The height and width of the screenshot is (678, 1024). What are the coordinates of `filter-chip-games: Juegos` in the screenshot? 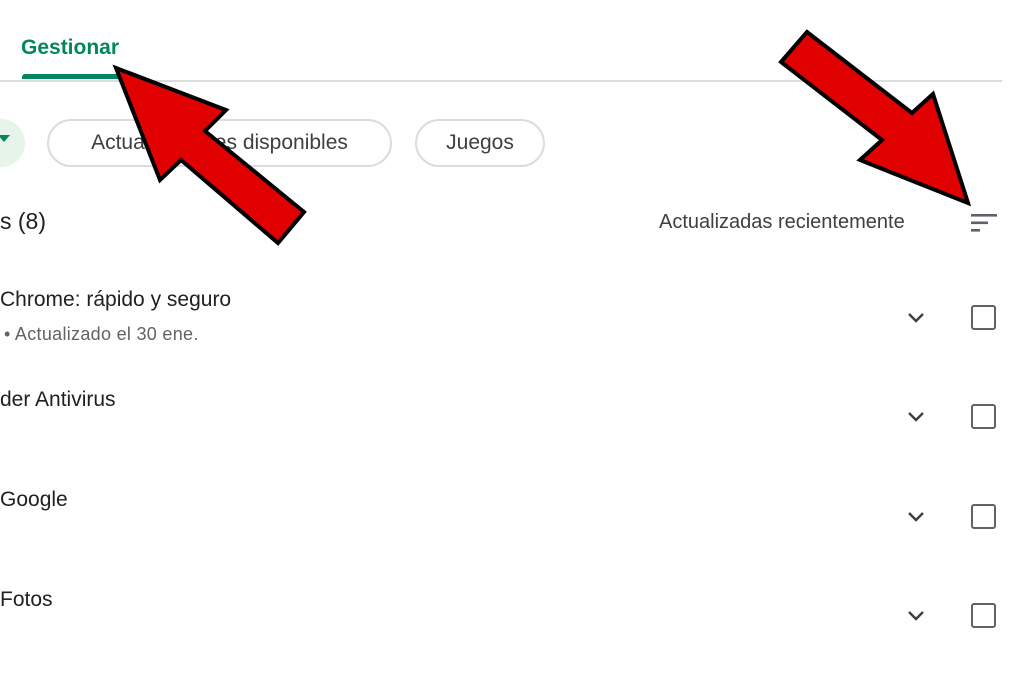 It's located at (480, 143).